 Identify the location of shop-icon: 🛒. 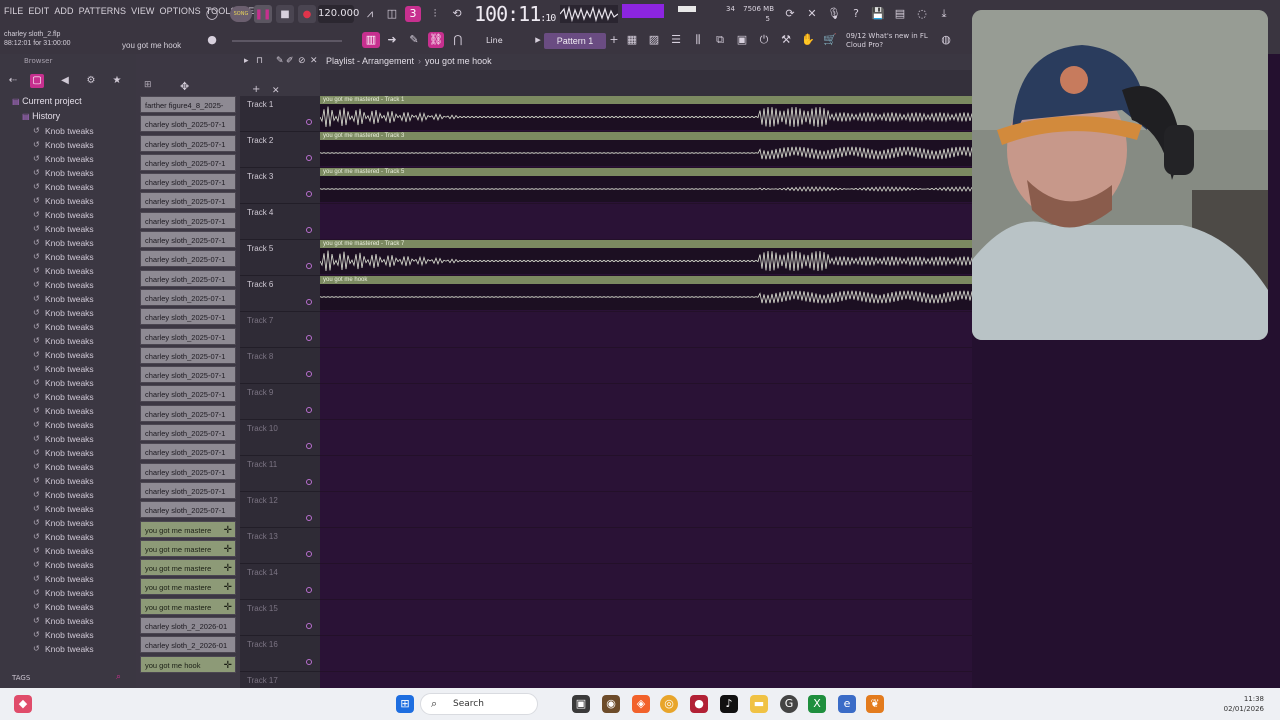
(830, 40).